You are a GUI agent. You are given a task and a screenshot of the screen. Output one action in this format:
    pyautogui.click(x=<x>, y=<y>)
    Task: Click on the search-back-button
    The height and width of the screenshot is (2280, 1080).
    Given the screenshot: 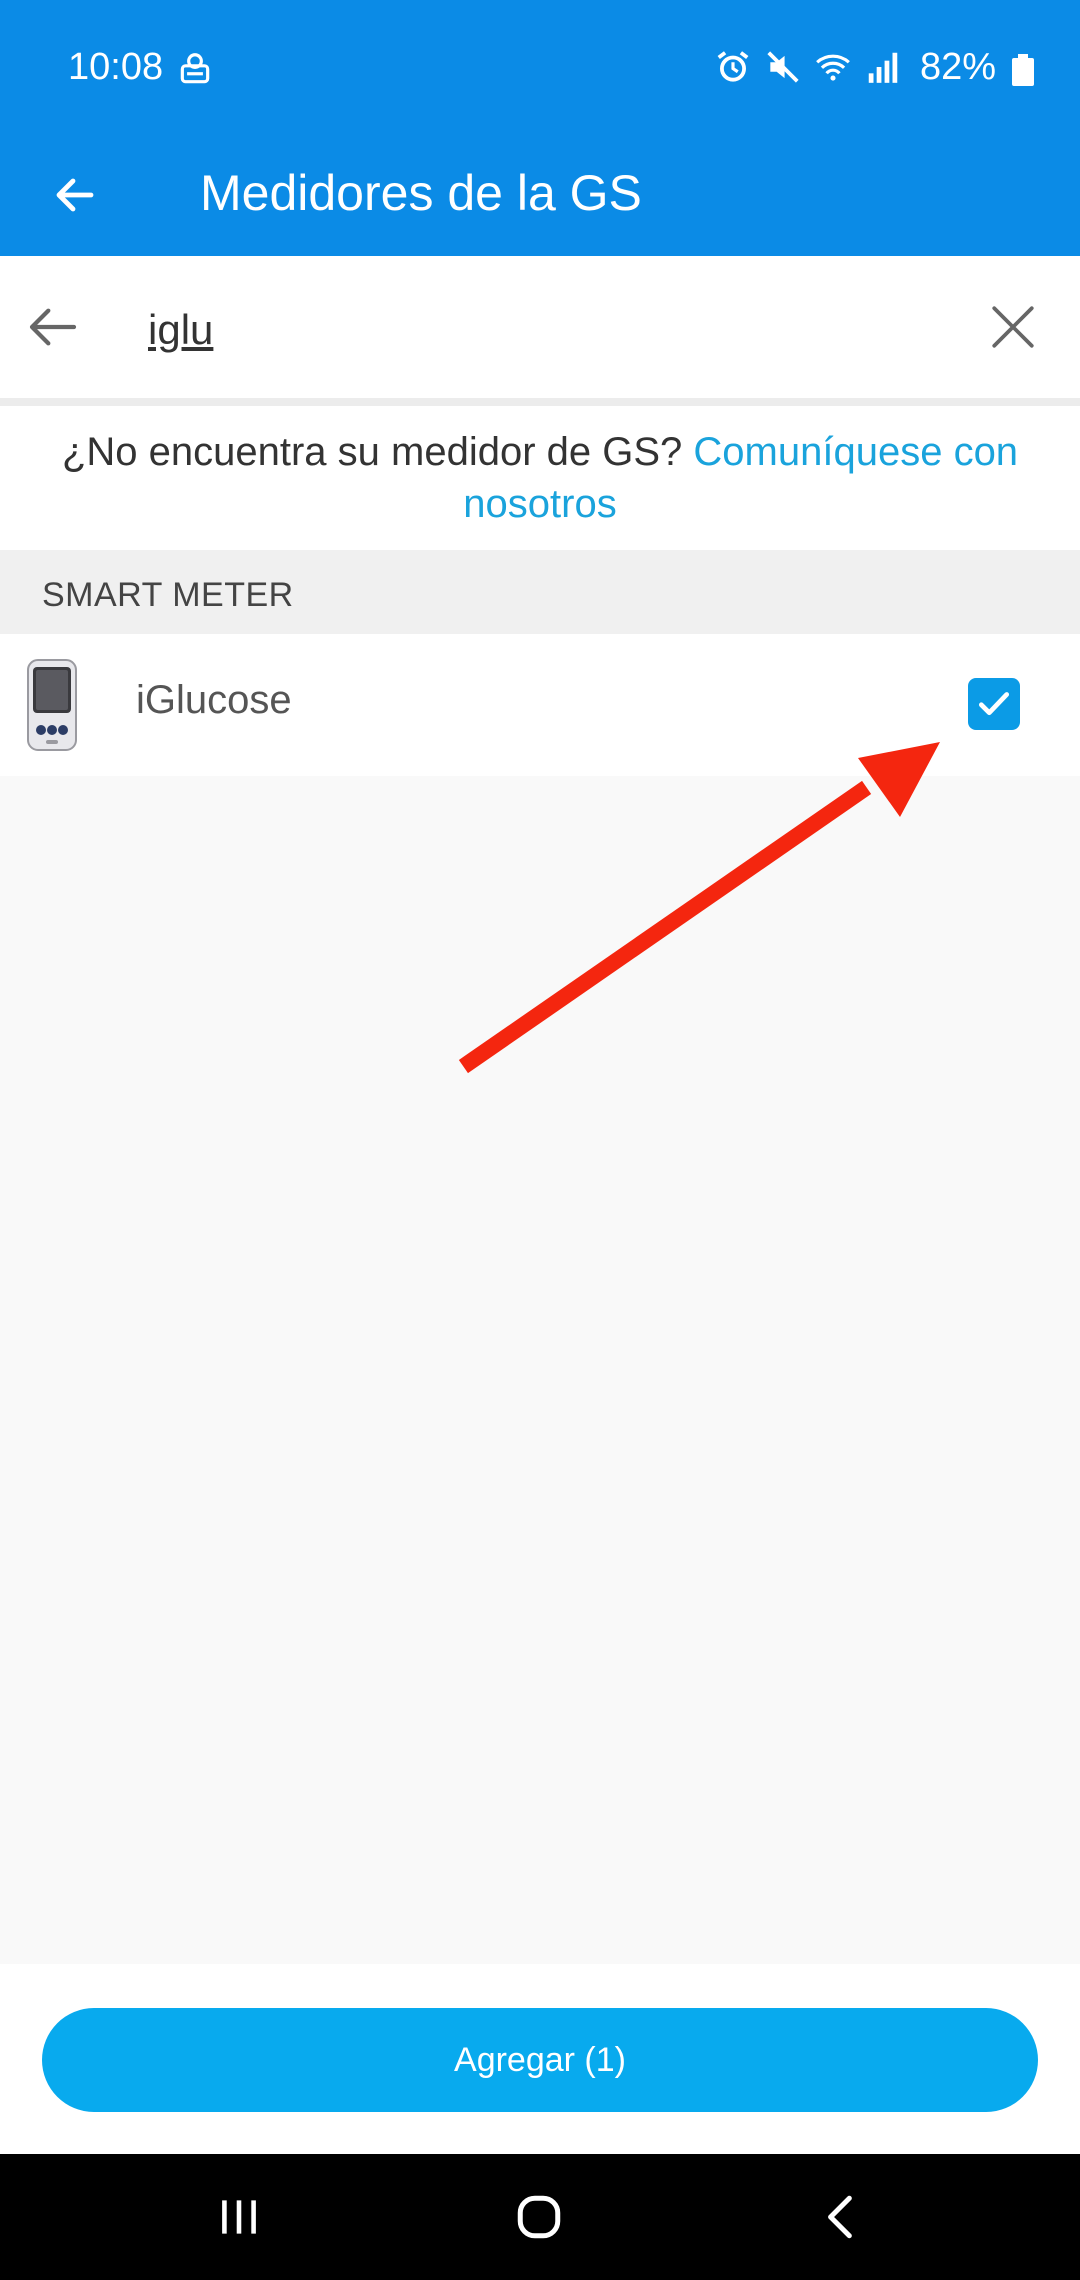 What is the action you would take?
    pyautogui.click(x=53, y=327)
    